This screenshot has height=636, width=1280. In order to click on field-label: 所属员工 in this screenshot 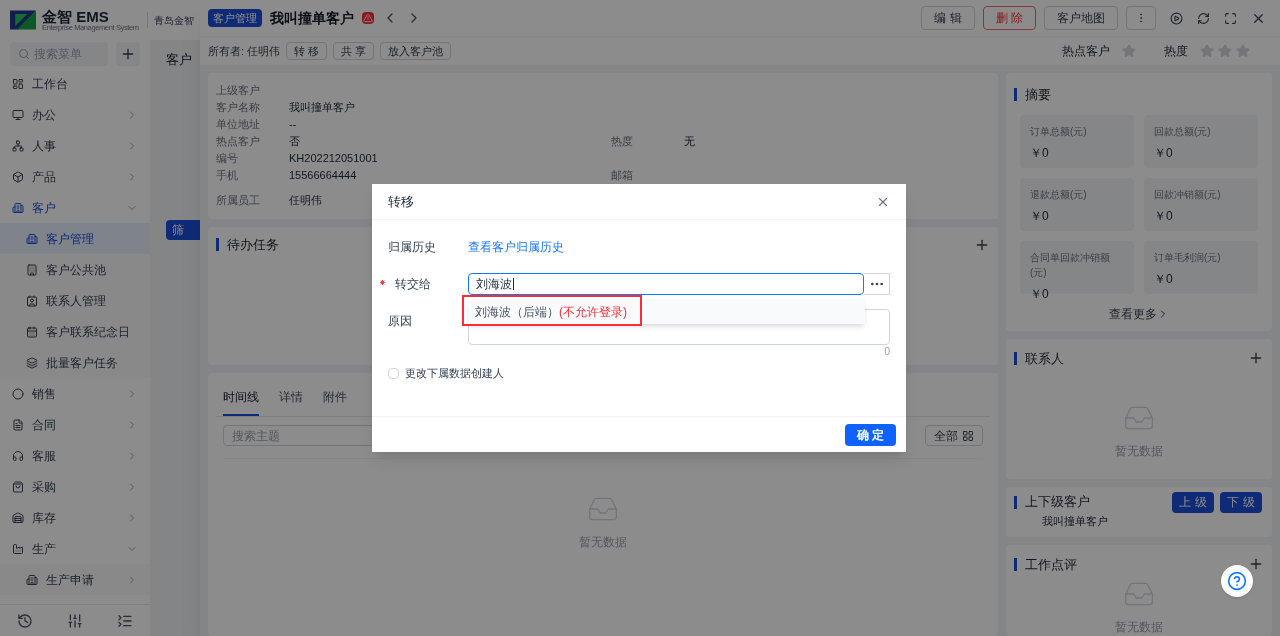, I will do `click(238, 201)`.